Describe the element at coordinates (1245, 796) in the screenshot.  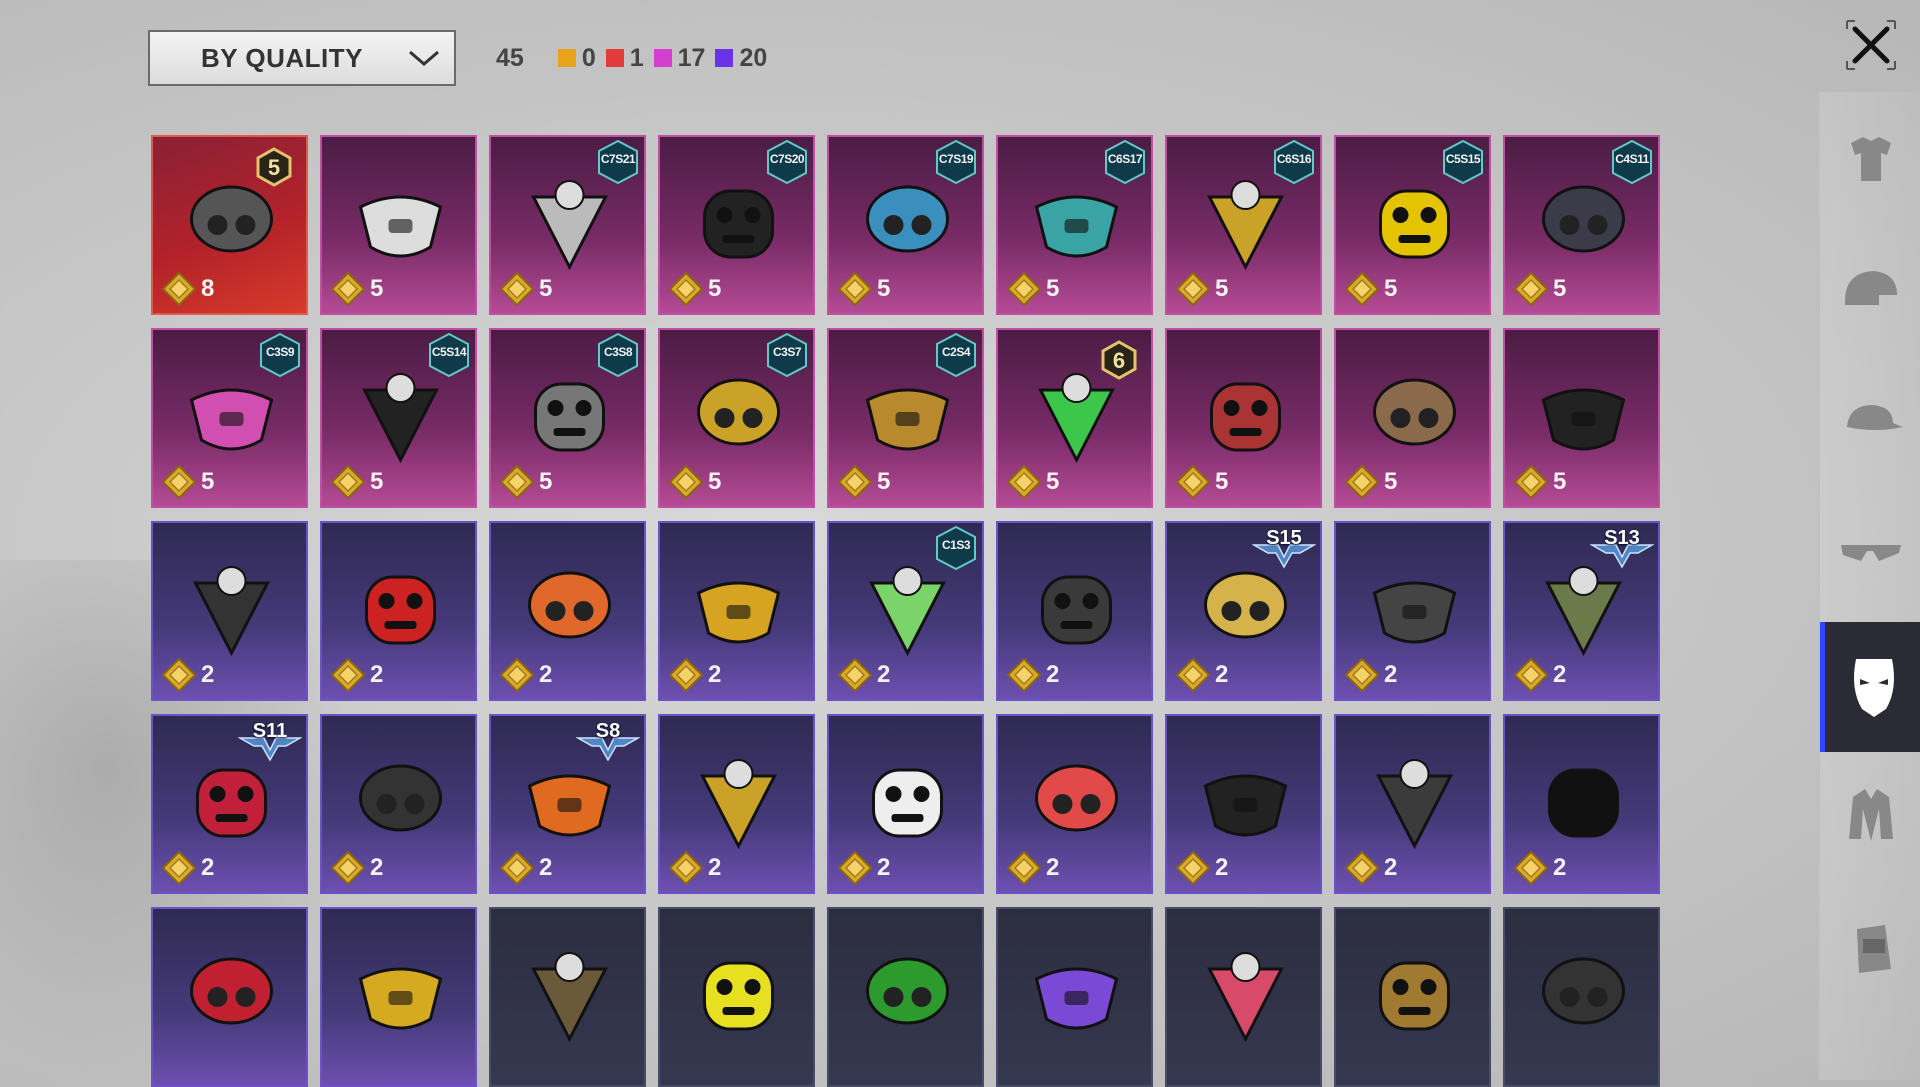
I see `dark-demon-mask-icon` at that location.